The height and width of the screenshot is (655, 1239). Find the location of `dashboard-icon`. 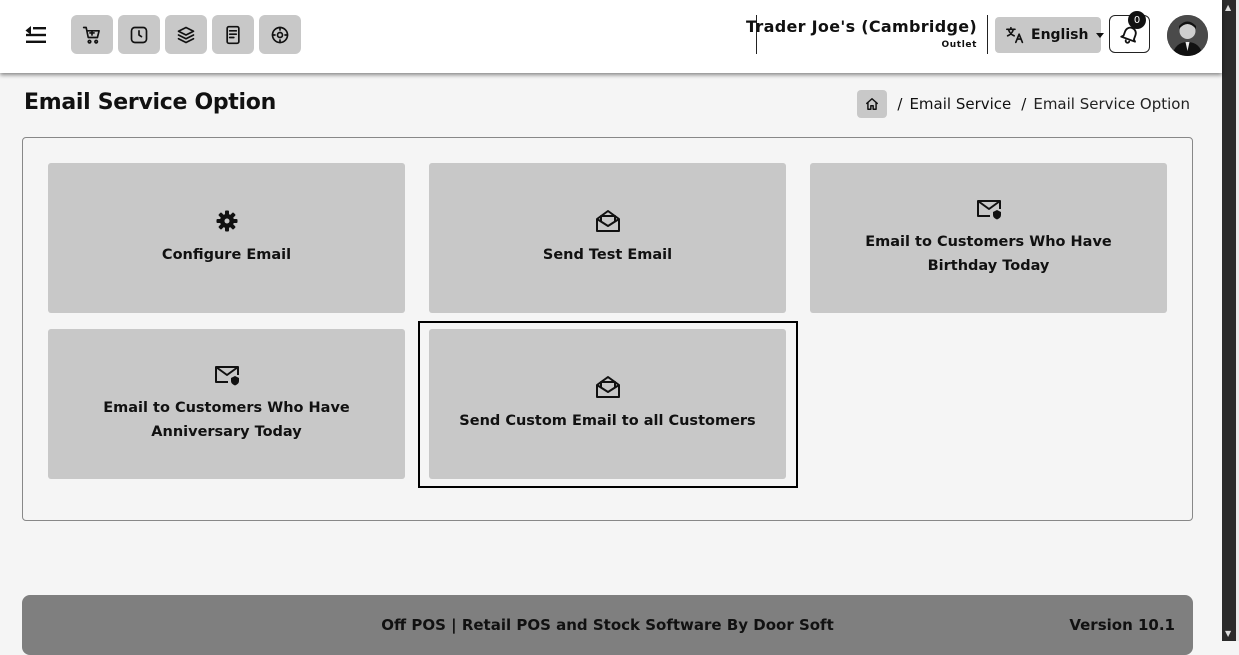

dashboard-icon is located at coordinates (280, 35).